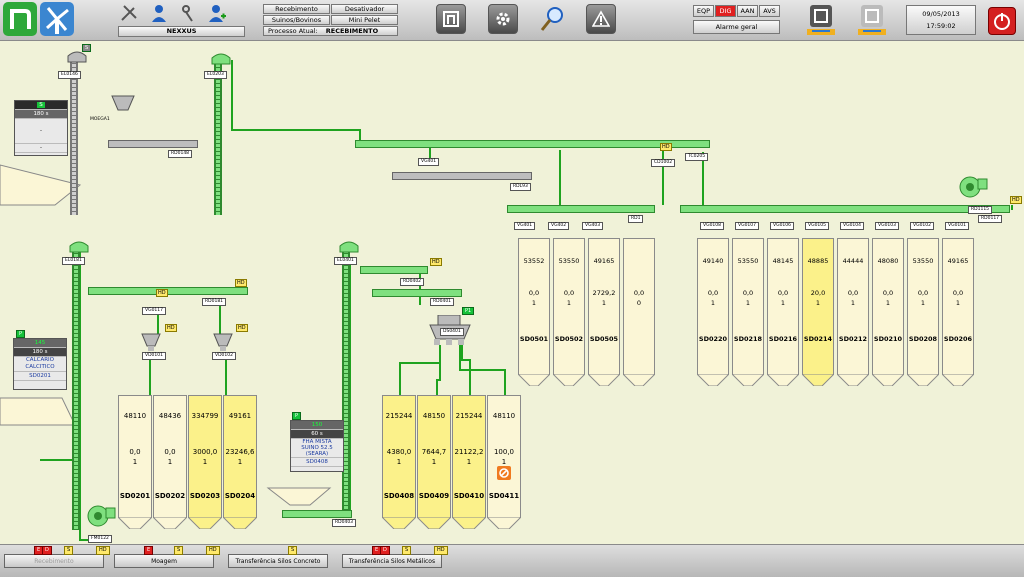 The width and height of the screenshot is (1024, 577). I want to click on hopper-top, so click(41, 185).